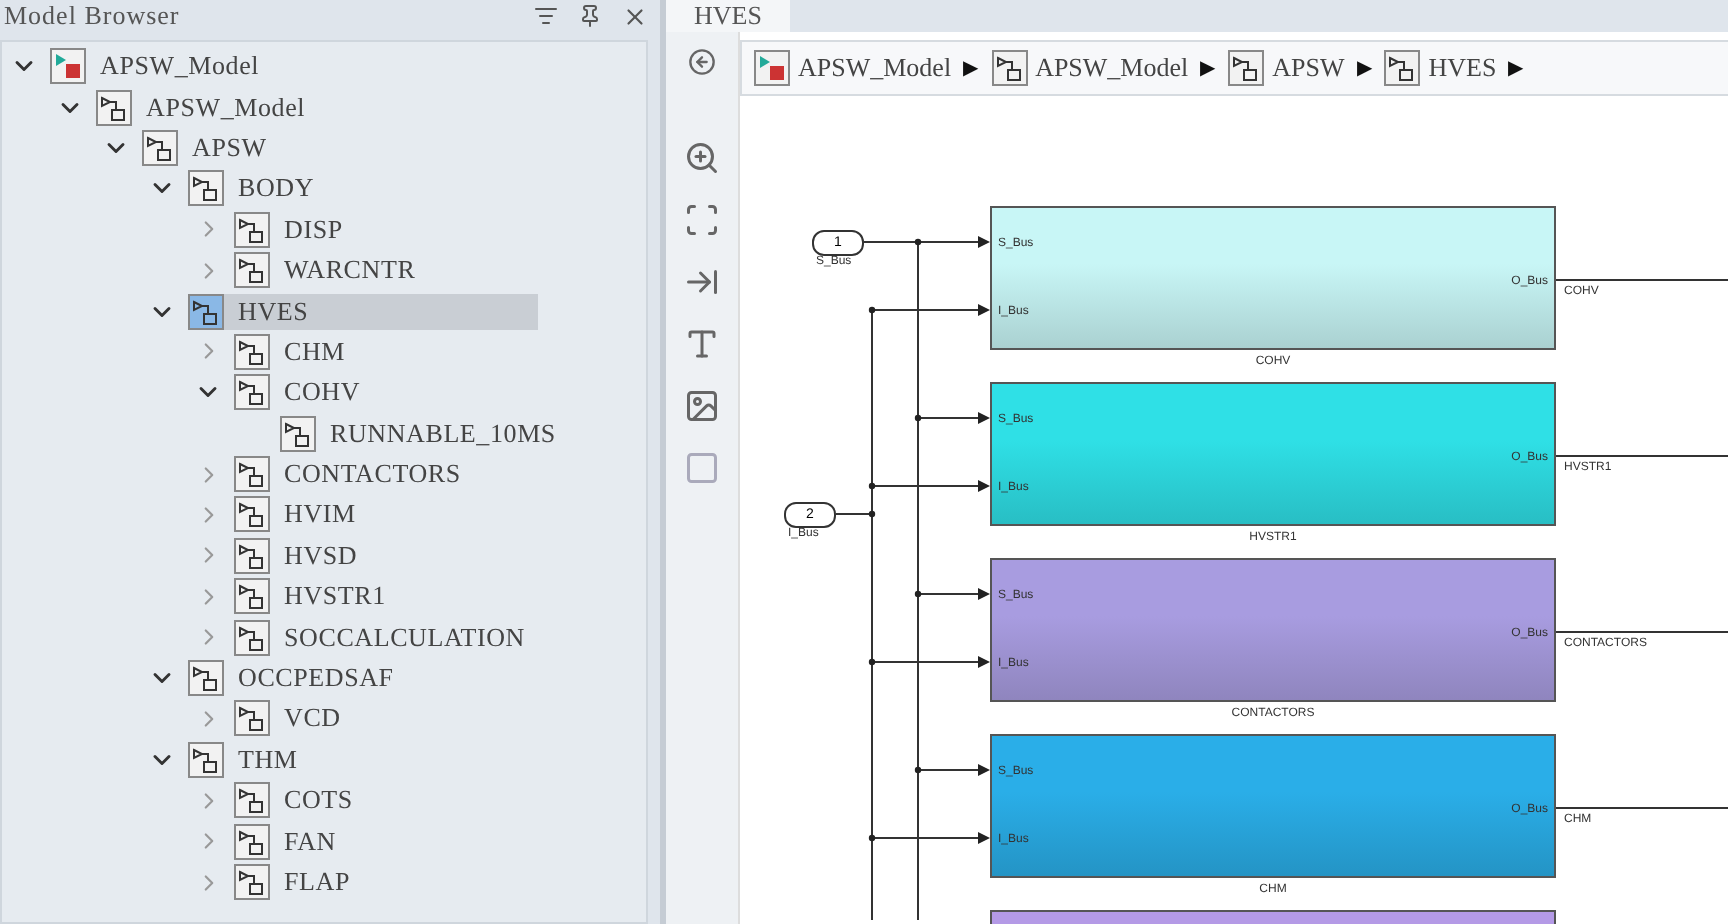 This screenshot has width=1728, height=924. What do you see at coordinates (635, 16) in the screenshot?
I see `close-icon` at bounding box center [635, 16].